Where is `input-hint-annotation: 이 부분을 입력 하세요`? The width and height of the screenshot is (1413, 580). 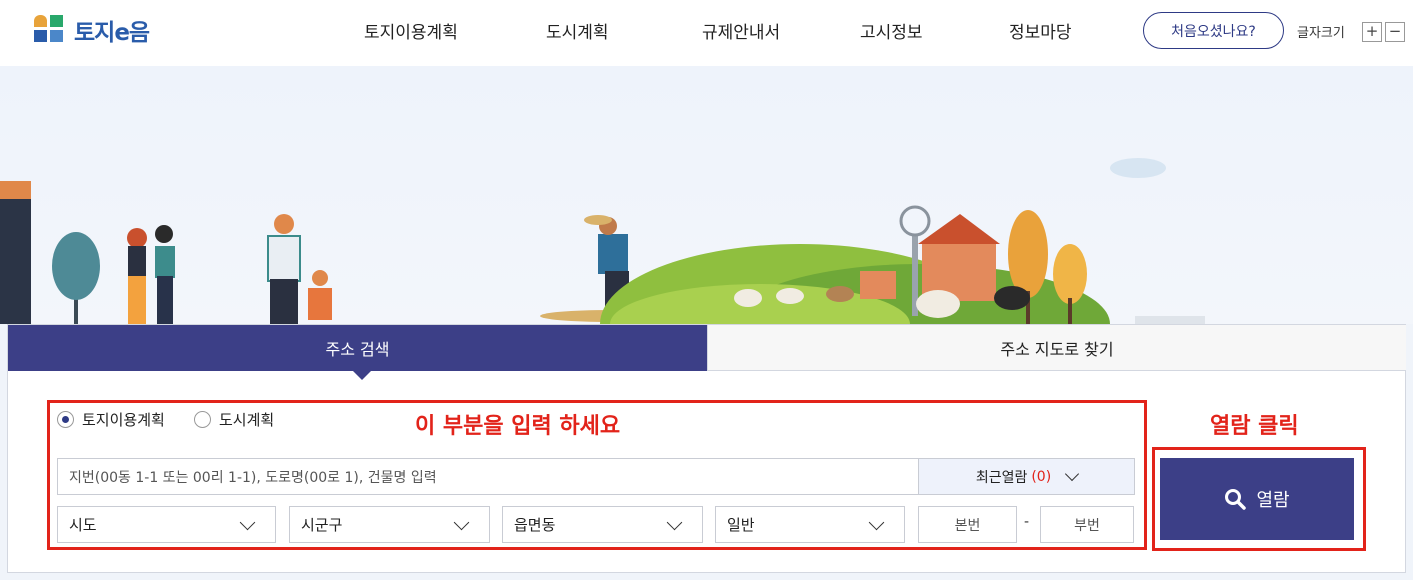 input-hint-annotation: 이 부분을 입력 하세요 is located at coordinates (518, 426).